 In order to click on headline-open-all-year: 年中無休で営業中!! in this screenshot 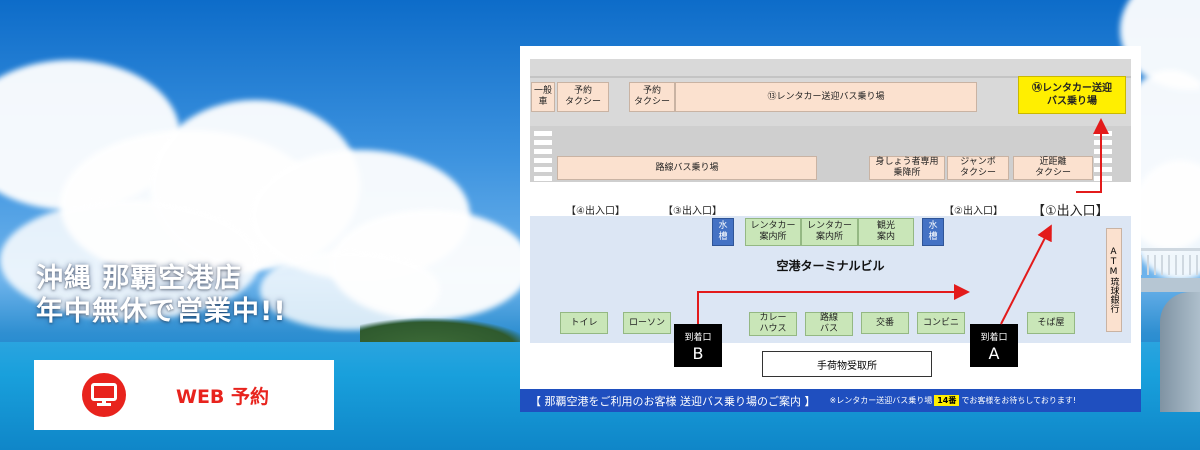, I will do `click(161, 311)`.